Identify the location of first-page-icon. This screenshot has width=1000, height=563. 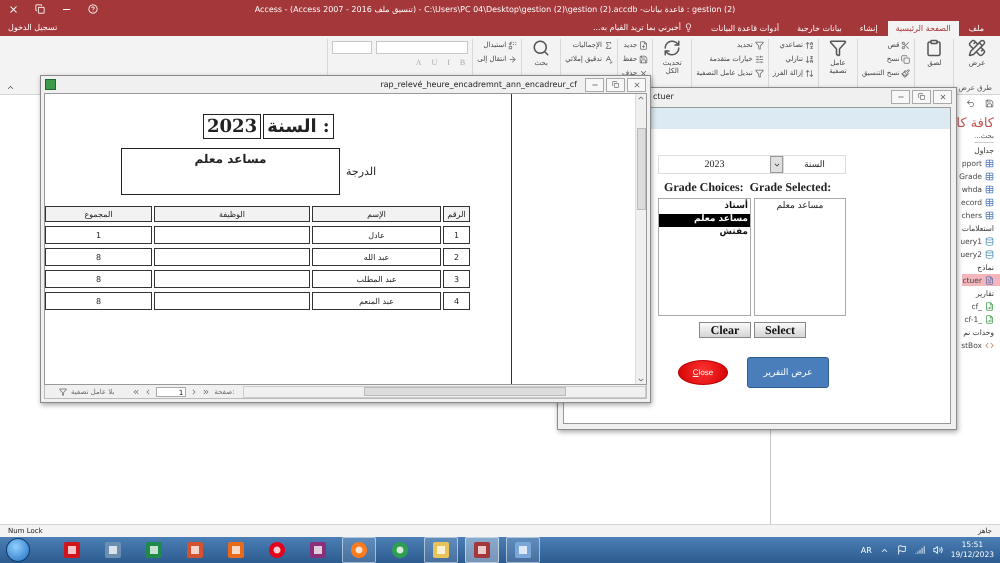
(136, 392).